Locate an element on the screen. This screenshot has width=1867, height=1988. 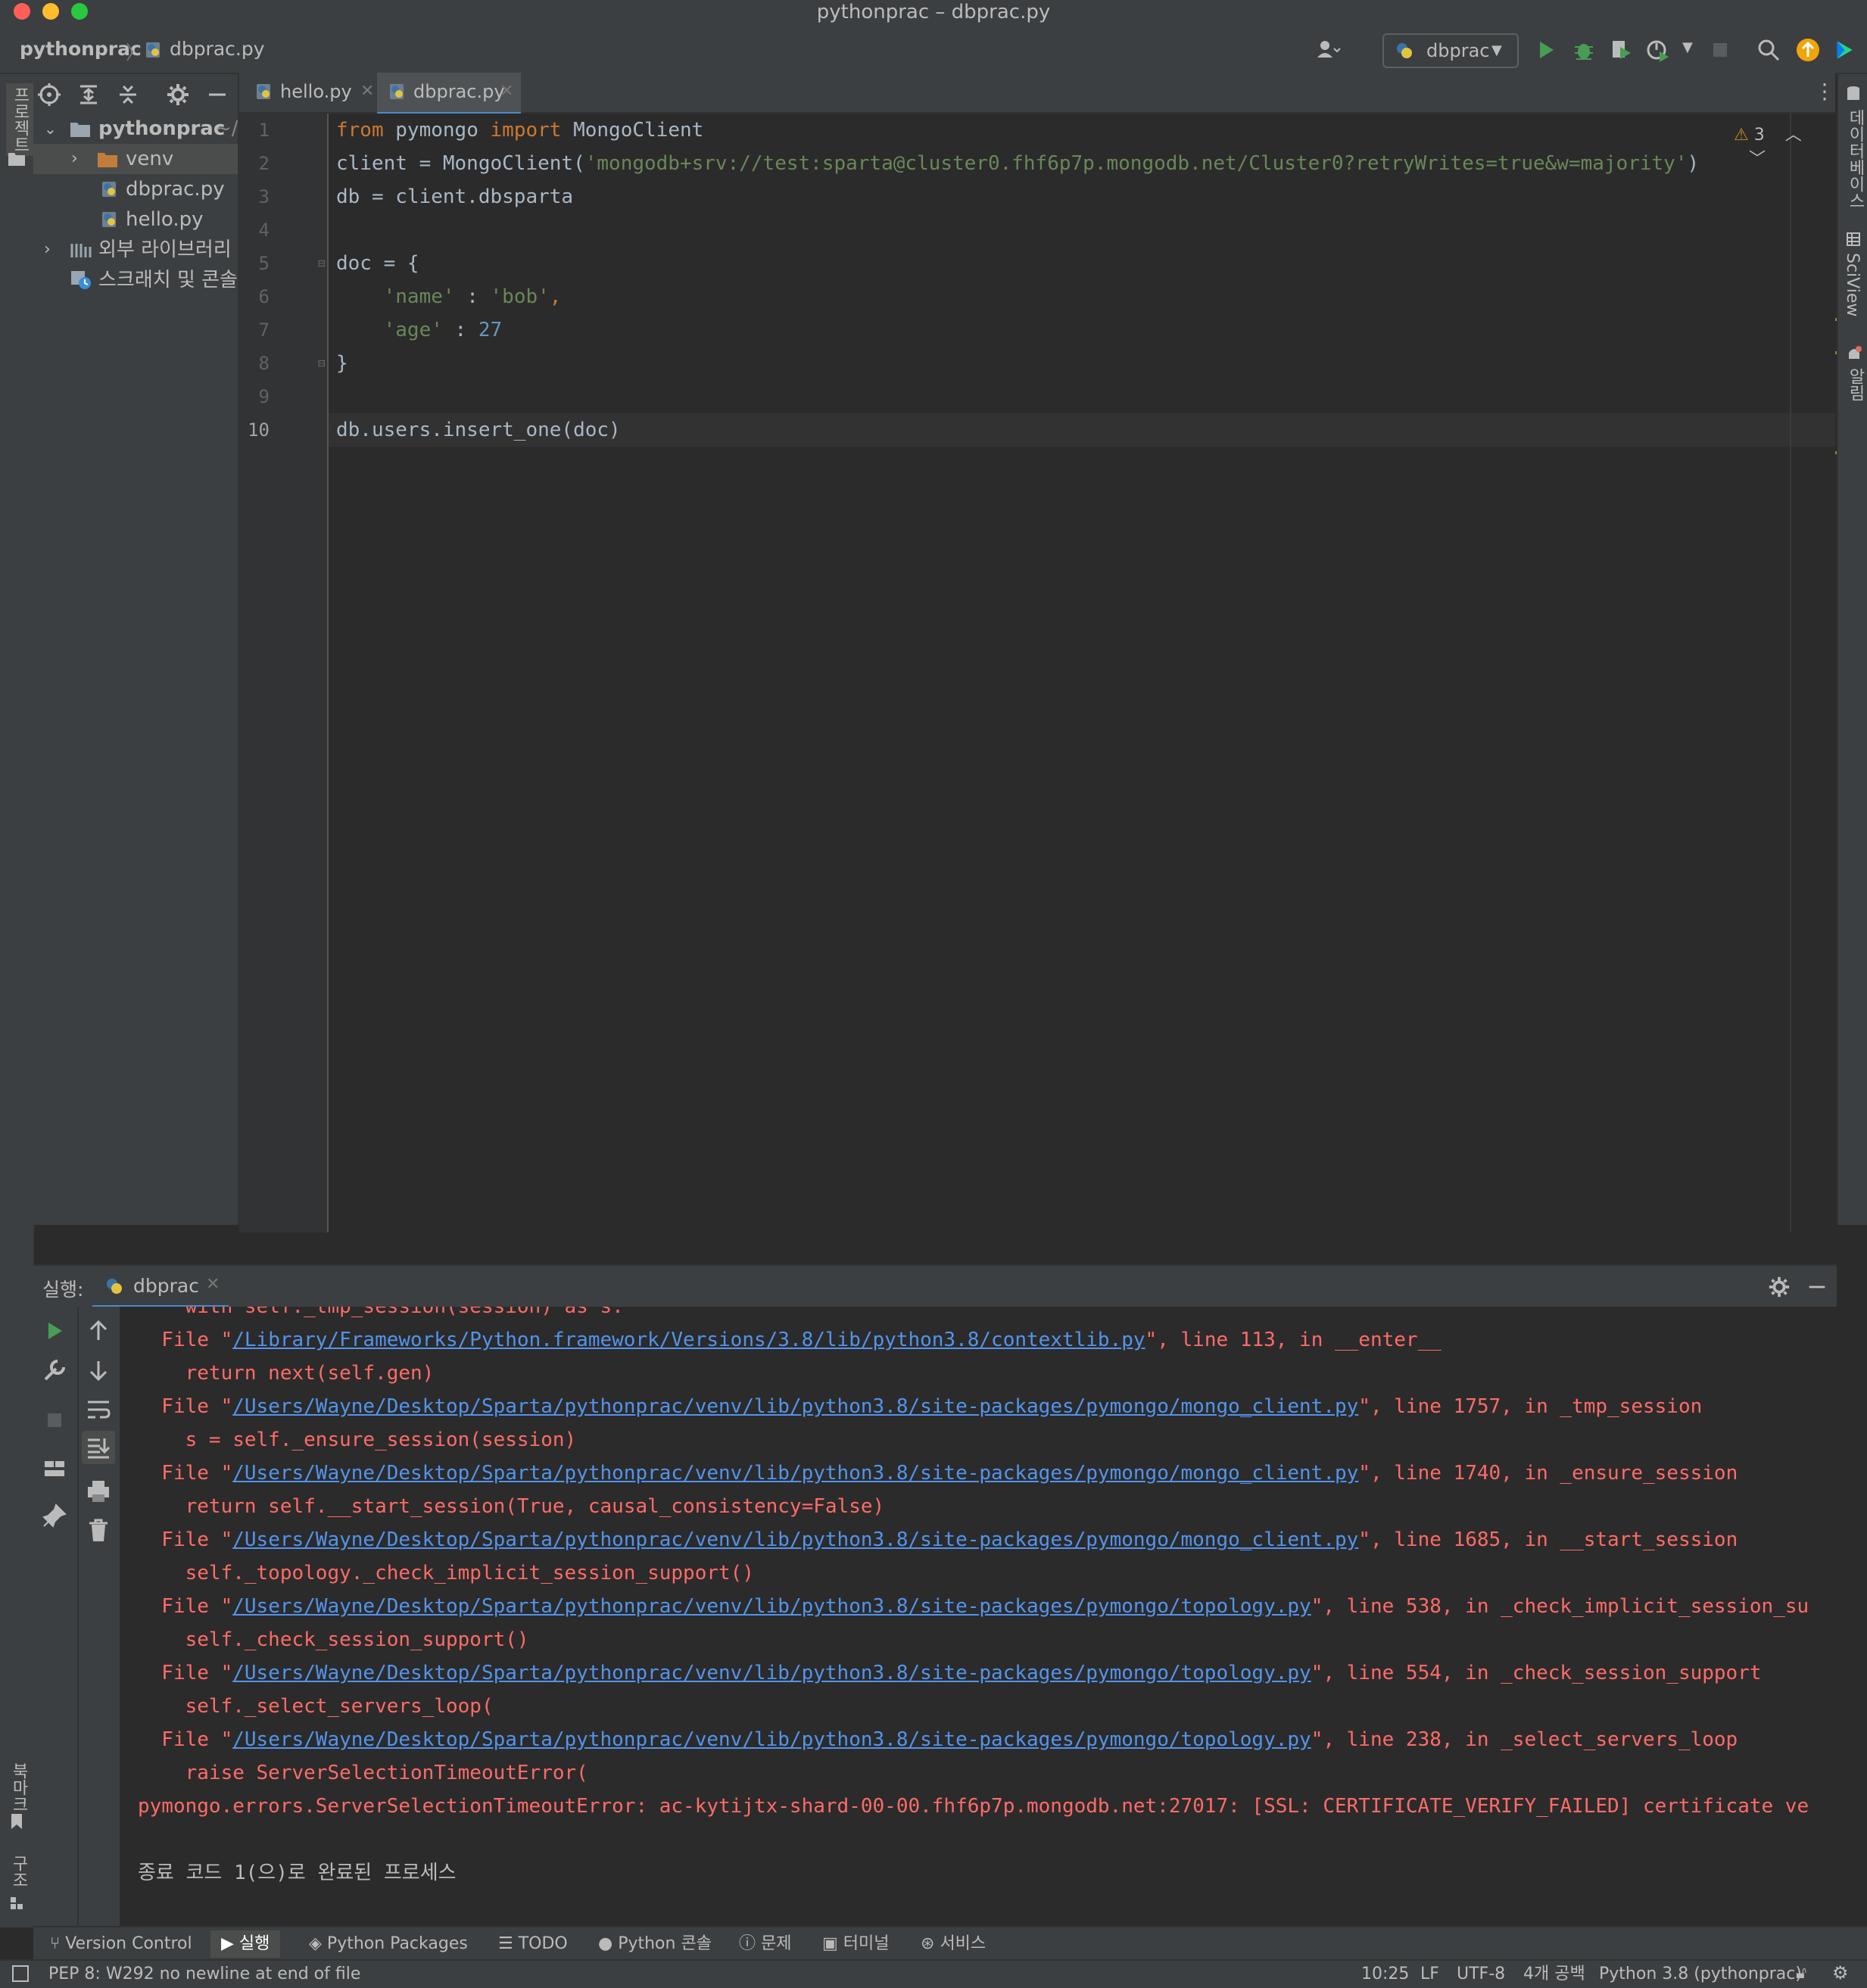
tab-hello-py: hello.py ✕ is located at coordinates (313, 93).